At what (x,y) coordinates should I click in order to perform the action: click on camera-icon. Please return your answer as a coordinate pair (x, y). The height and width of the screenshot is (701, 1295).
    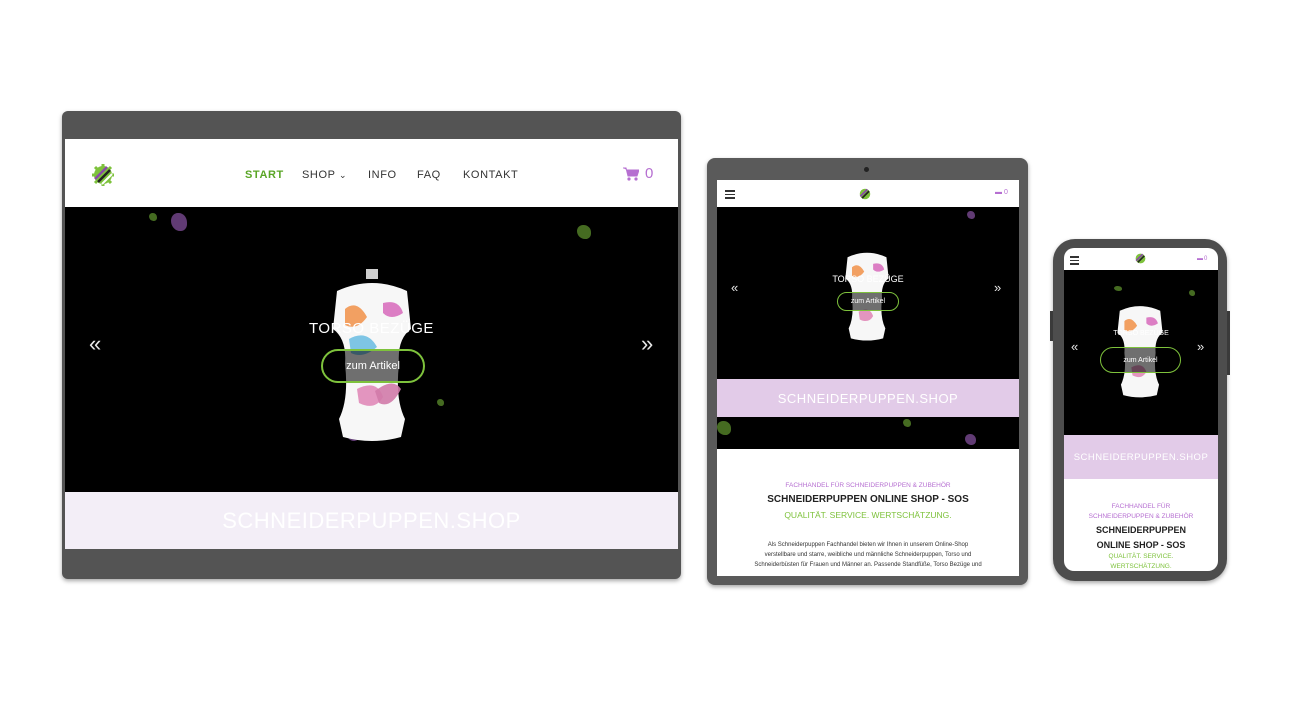
    Looking at the image, I should click on (866, 169).